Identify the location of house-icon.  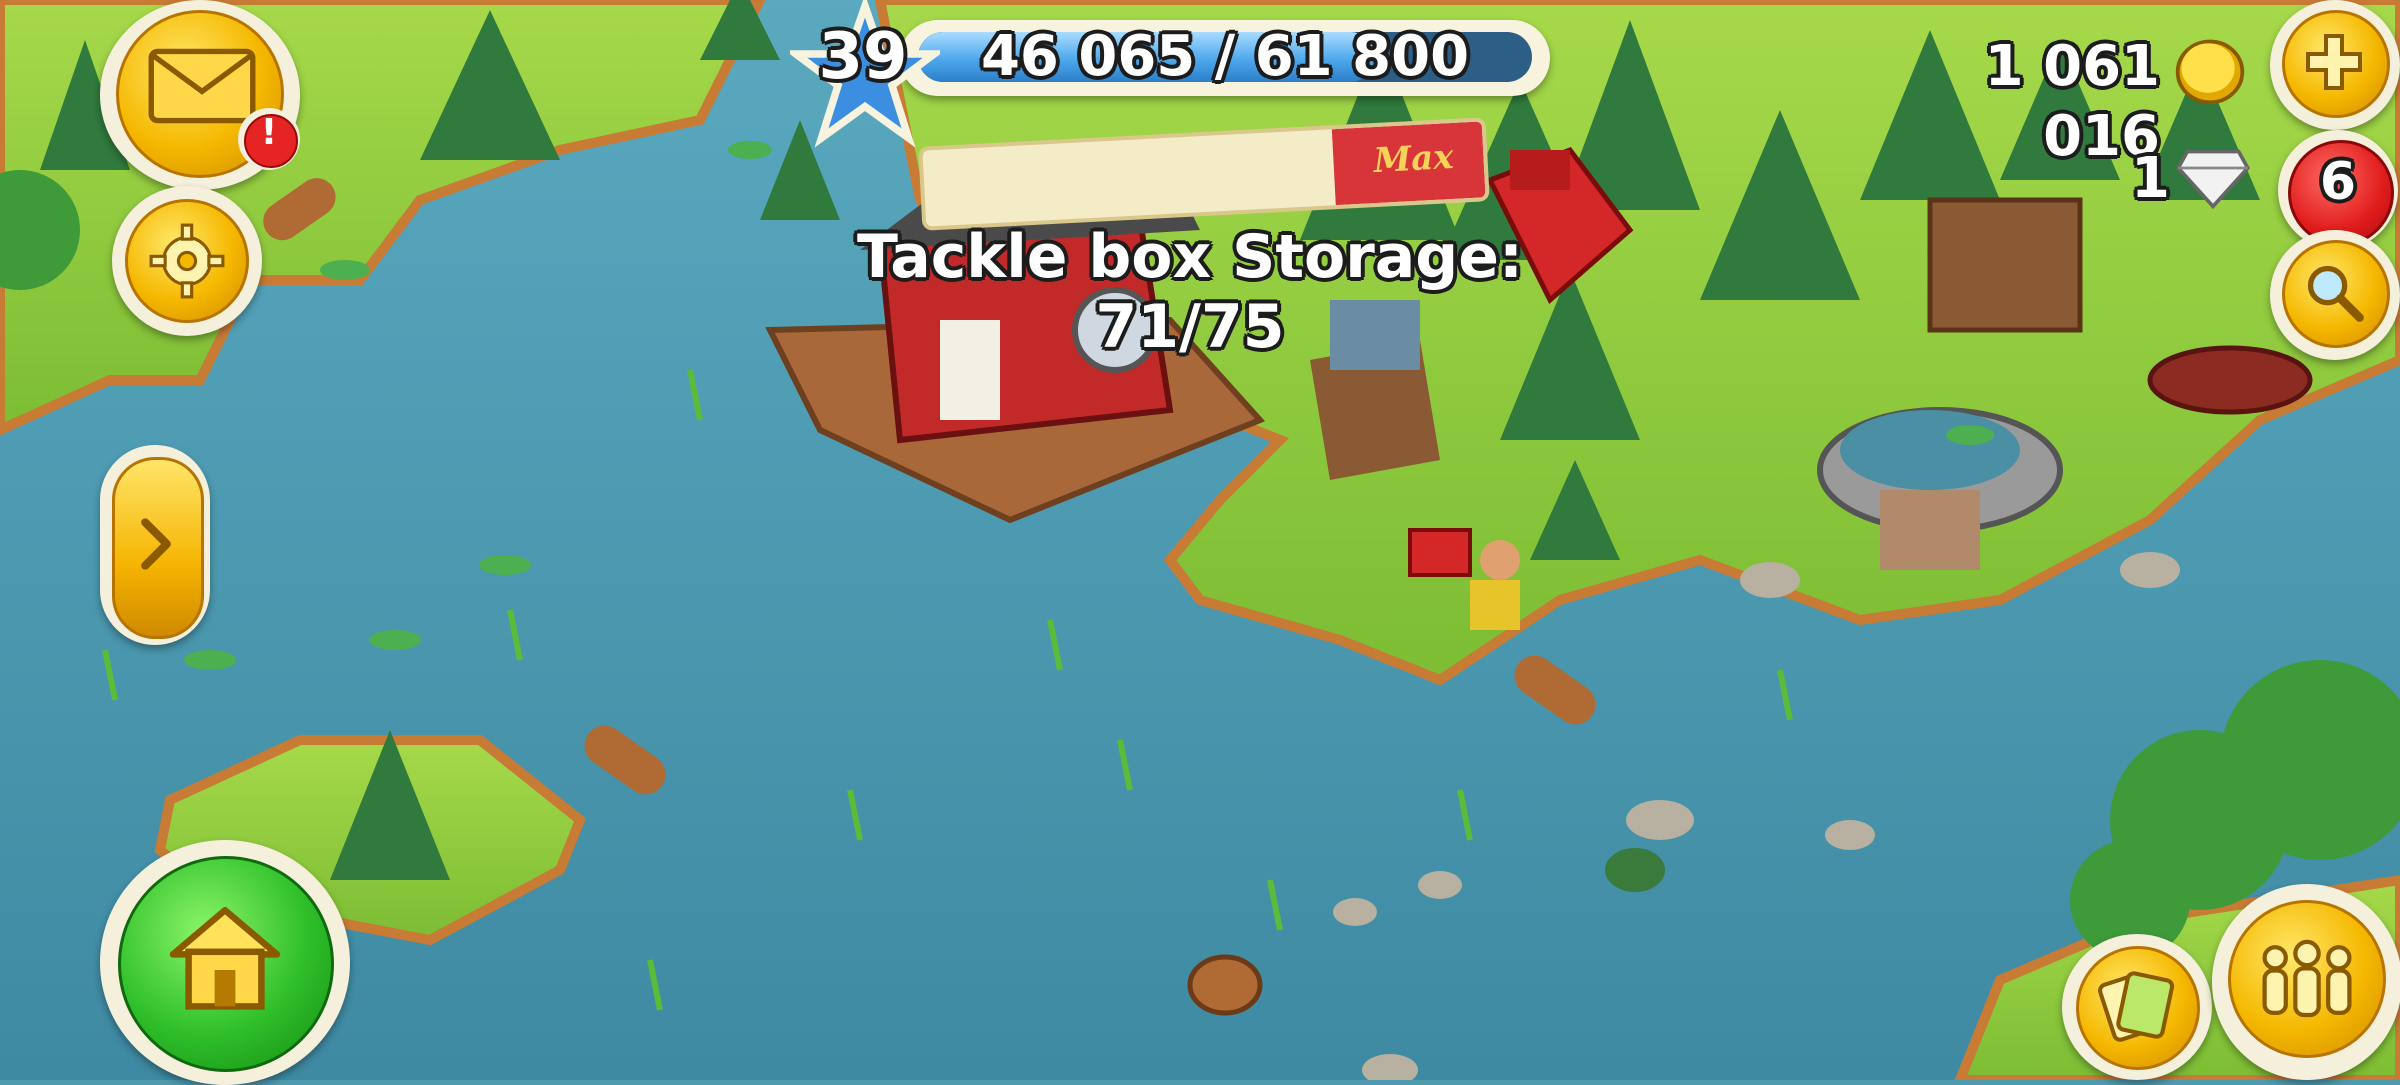
(225, 958).